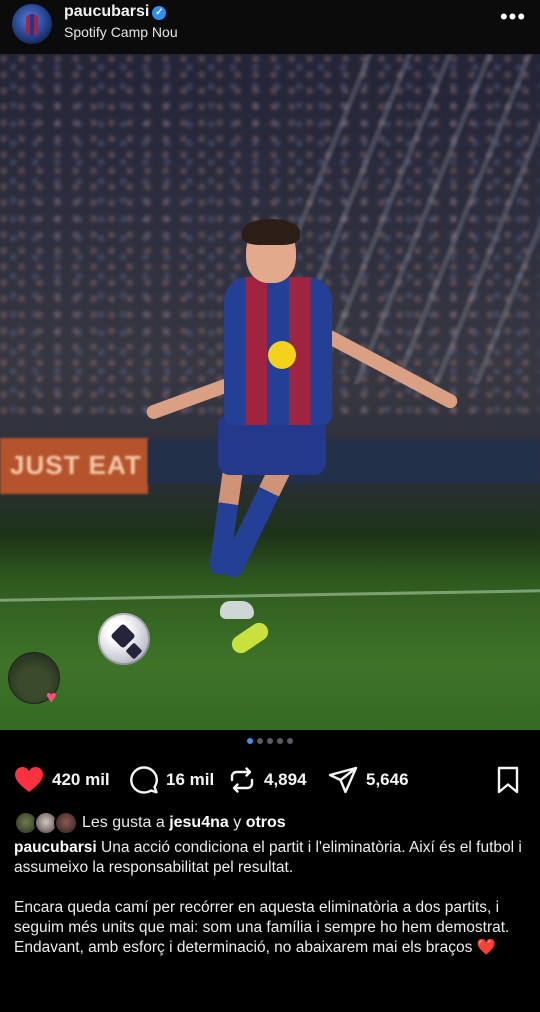 The width and height of the screenshot is (540, 1012). Describe the element at coordinates (285, 779) in the screenshot. I see `repost-count: 4,894` at that location.